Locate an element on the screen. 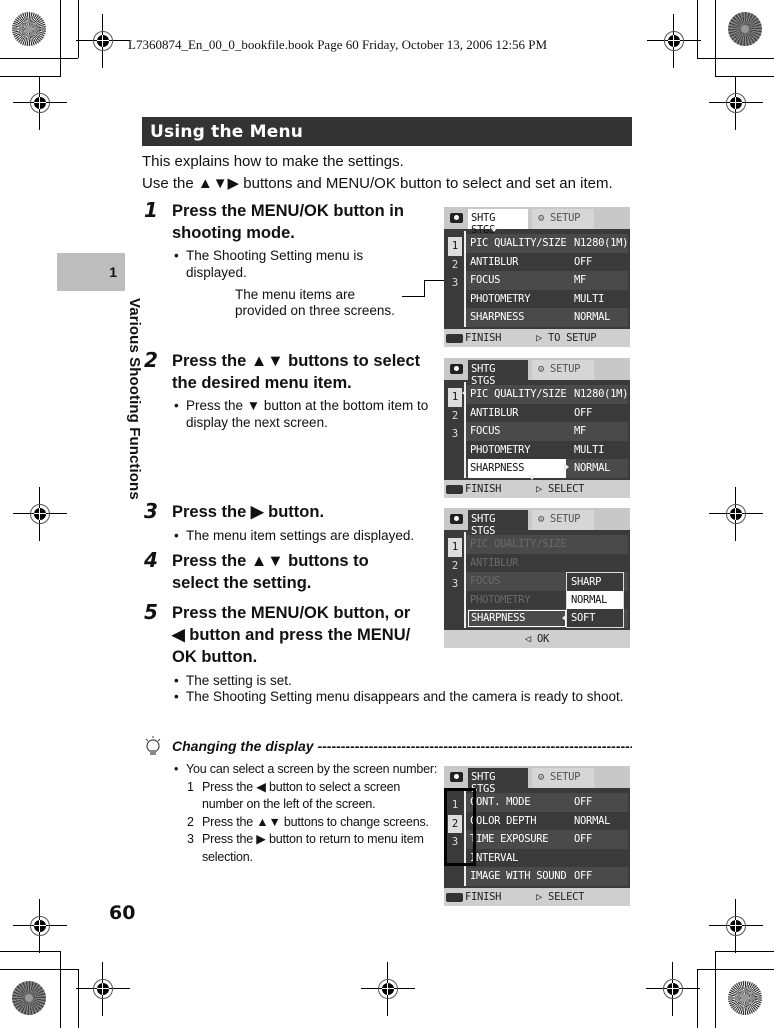 The image size is (774, 1028). section-title: Using the Menu is located at coordinates (387, 131).